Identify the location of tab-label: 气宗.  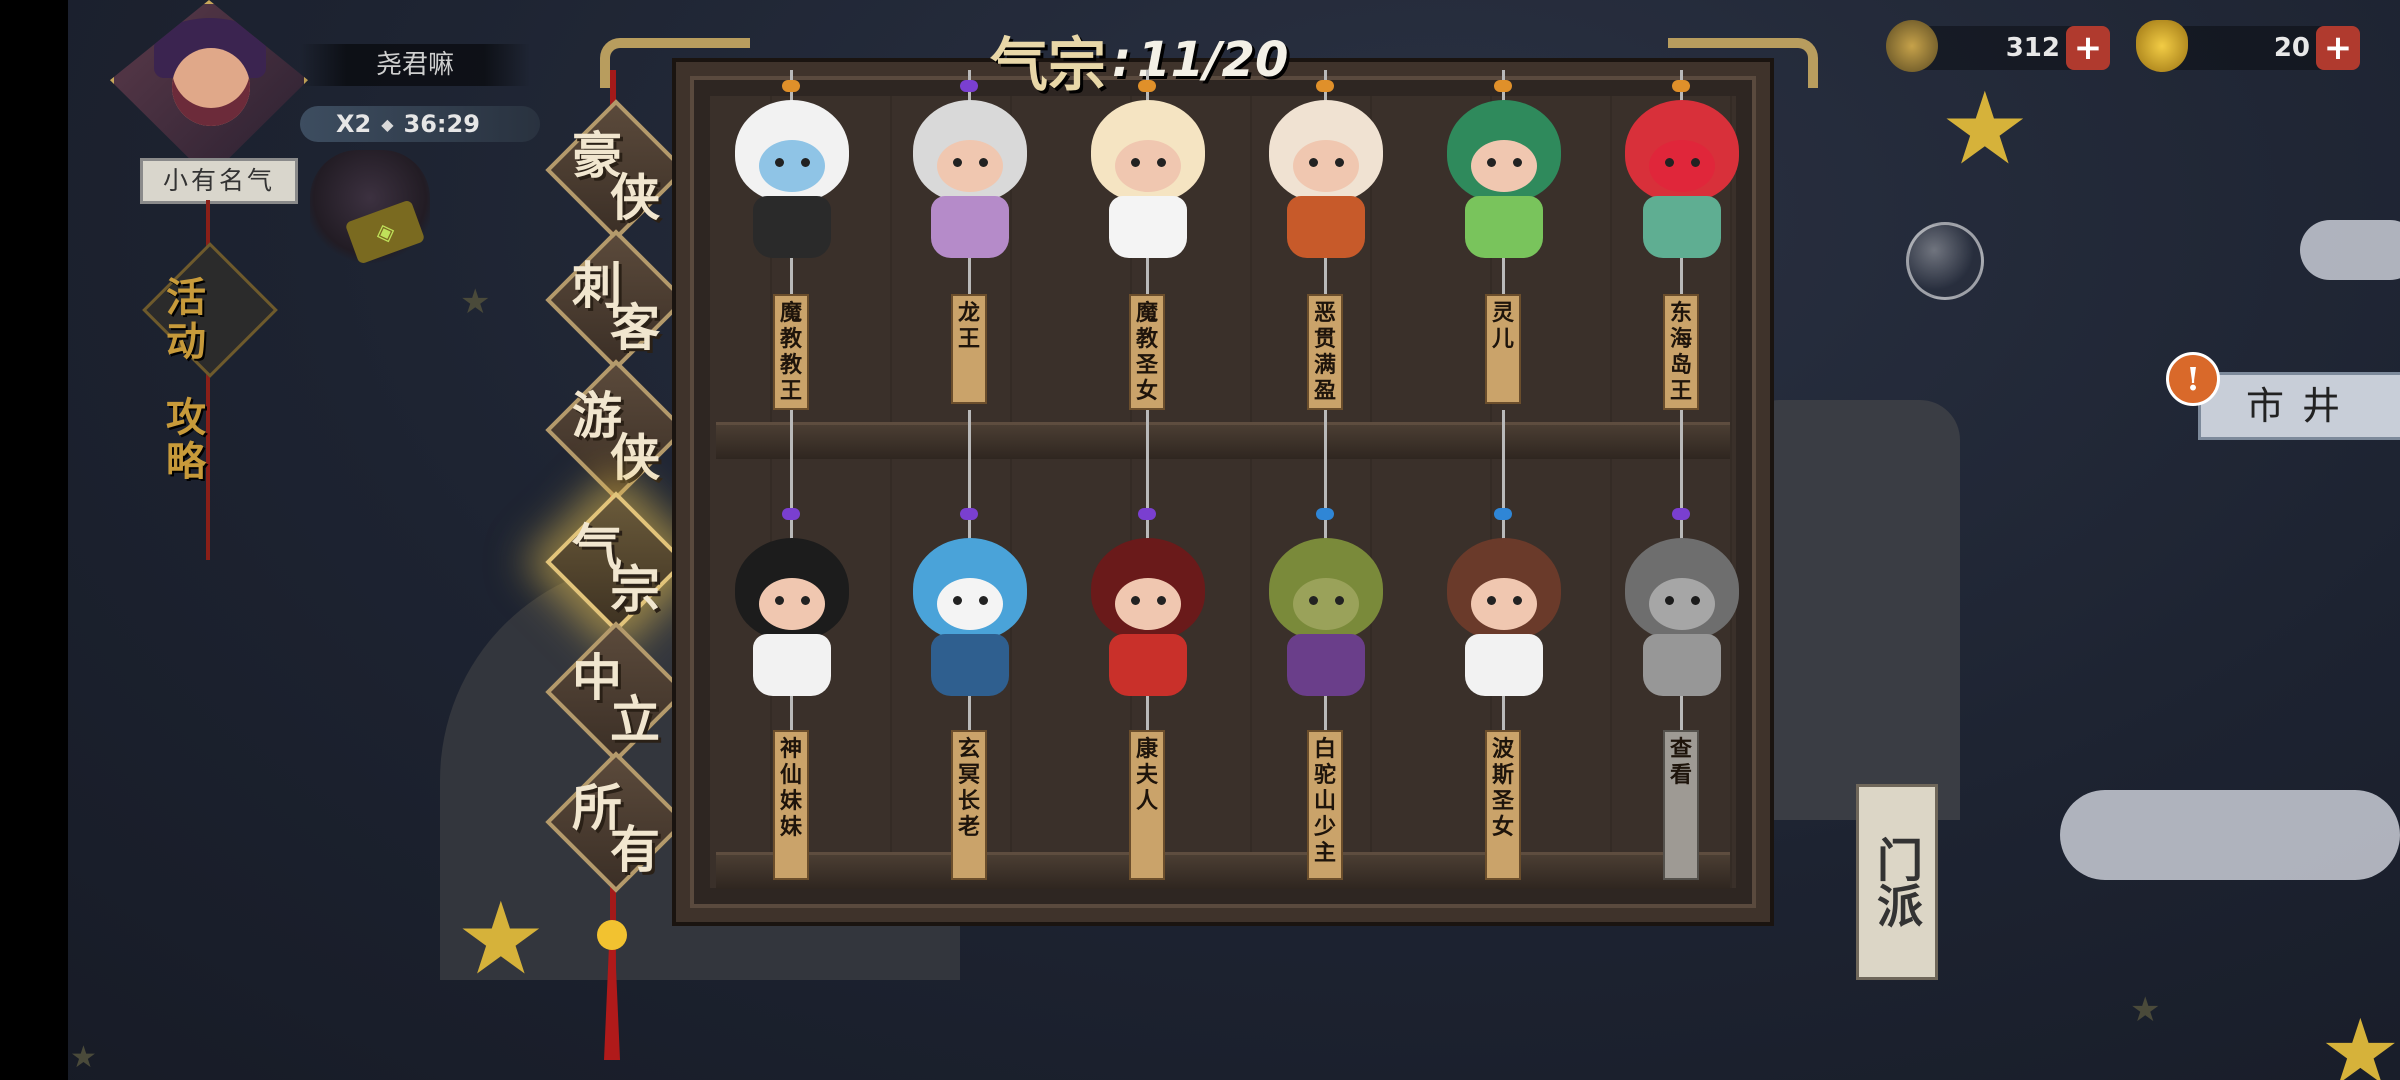
(616, 568).